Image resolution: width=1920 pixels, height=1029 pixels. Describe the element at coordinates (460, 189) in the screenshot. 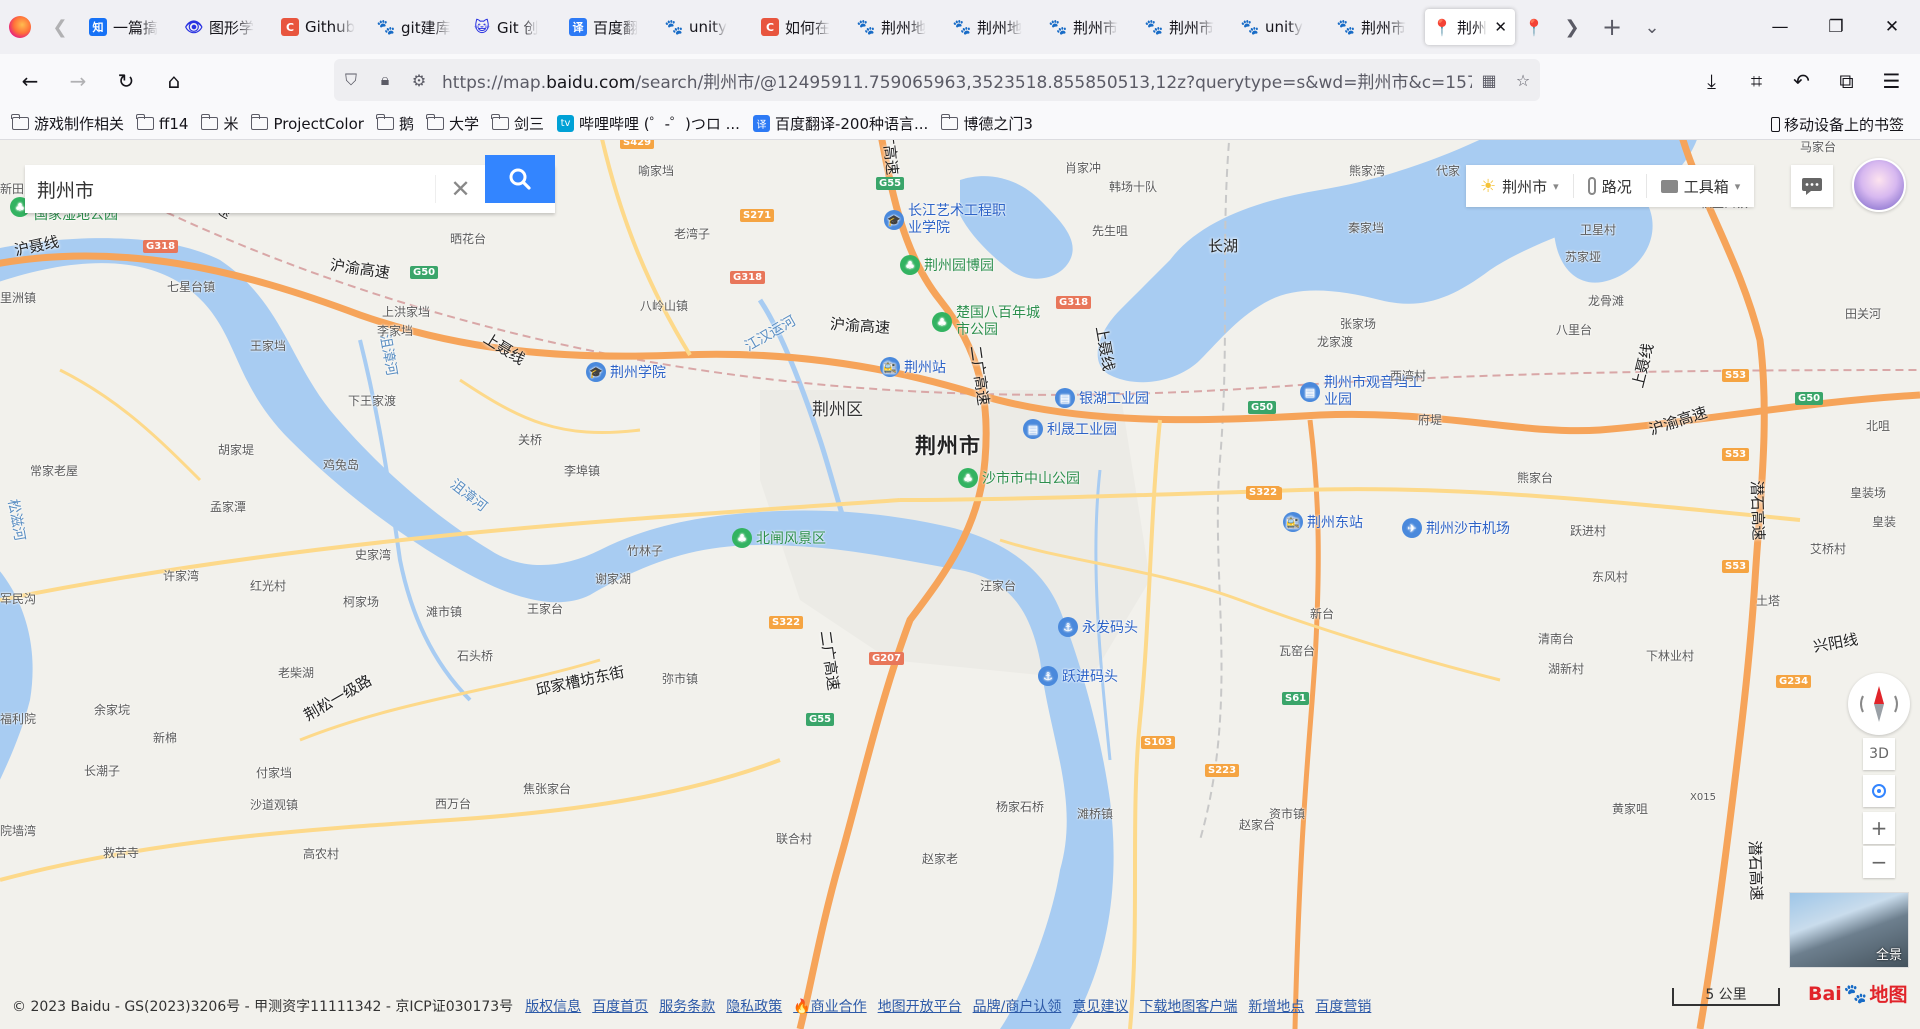

I see `clear-search-icon: ✕` at that location.